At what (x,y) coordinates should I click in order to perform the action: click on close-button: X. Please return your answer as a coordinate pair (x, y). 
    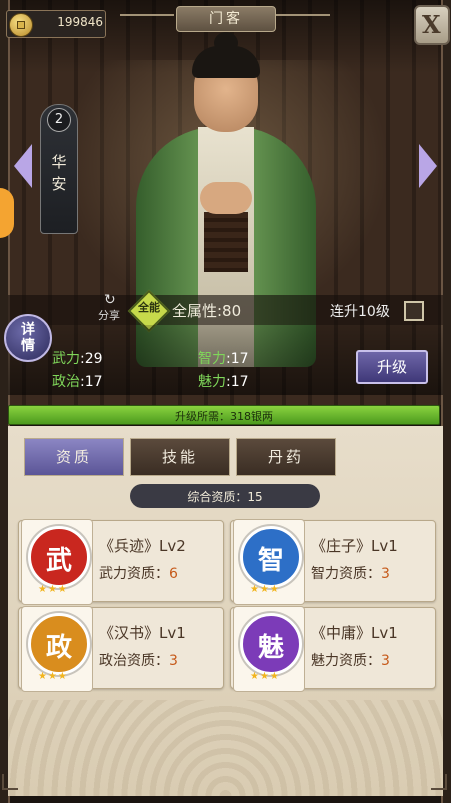
    Looking at the image, I should click on (432, 25).